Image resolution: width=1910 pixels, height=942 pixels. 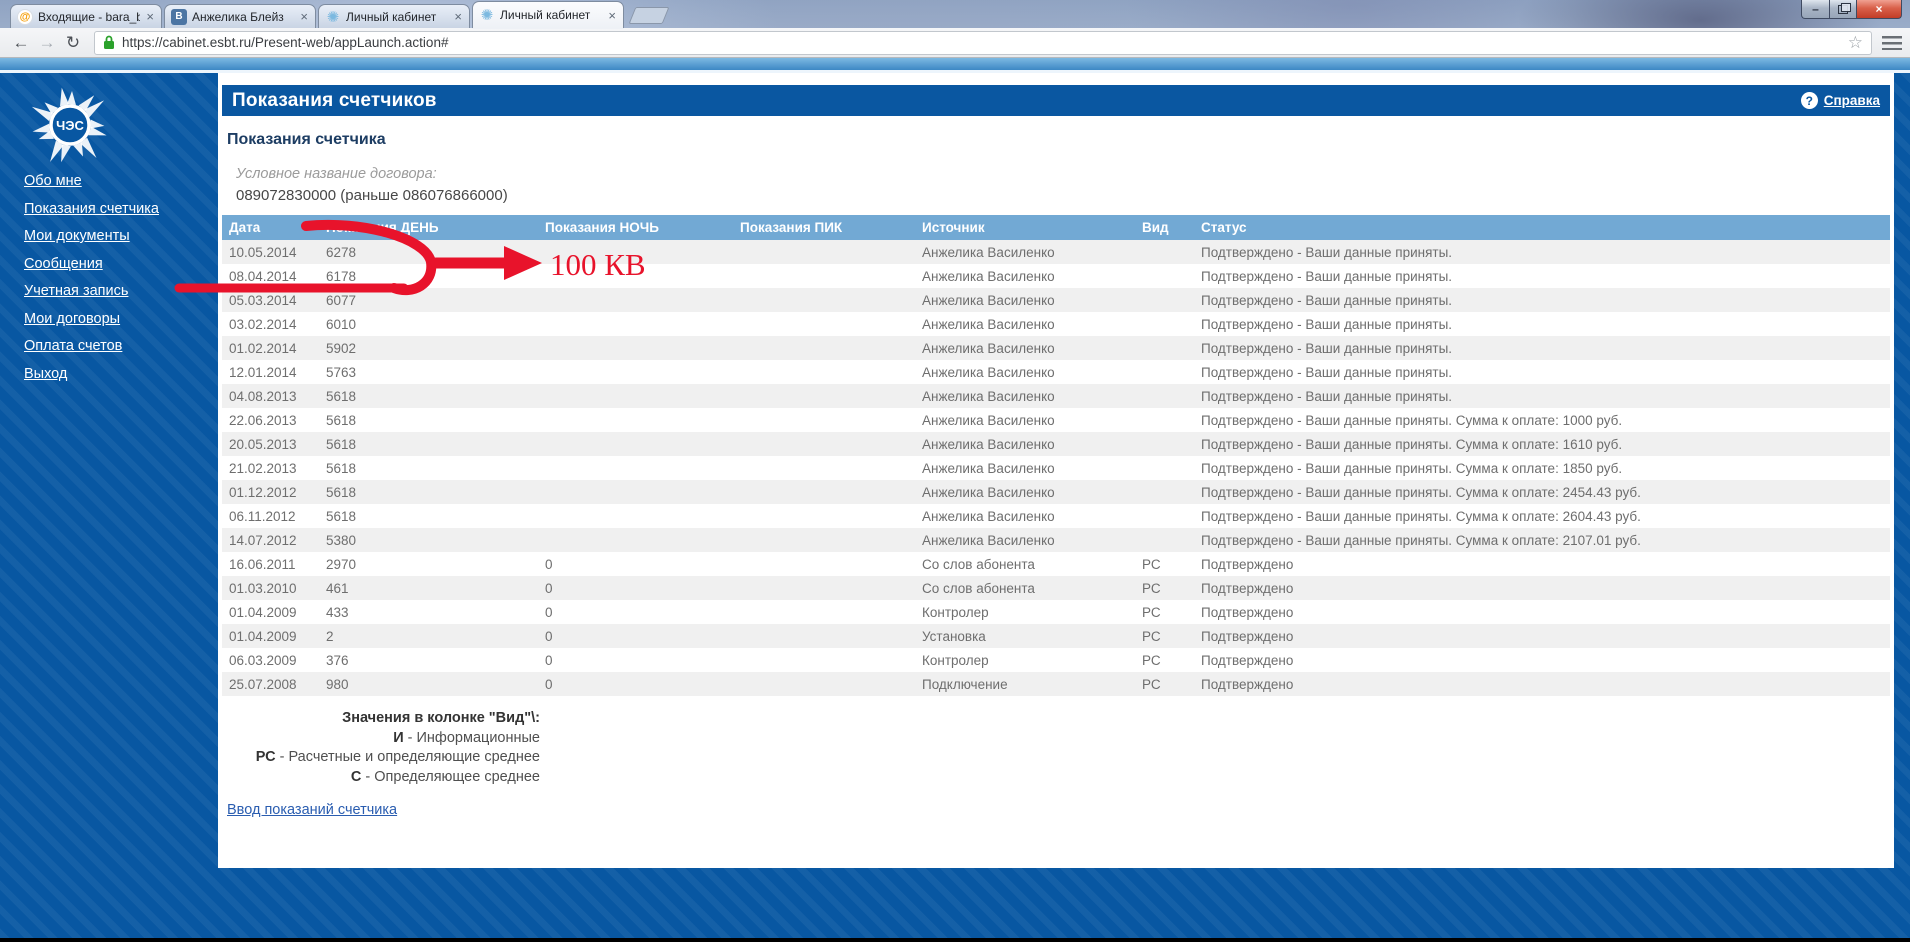 I want to click on browser-tab: @ Входящие - bara_bika@m ×, so click(x=86, y=16).